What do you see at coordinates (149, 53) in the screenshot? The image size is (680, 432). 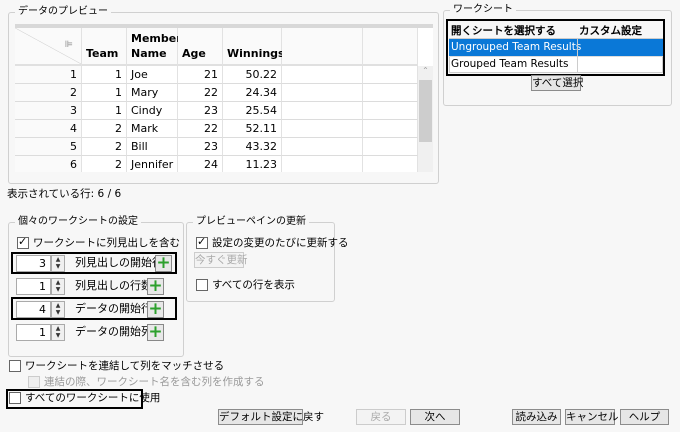 I see `column-header-text: Name` at bounding box center [149, 53].